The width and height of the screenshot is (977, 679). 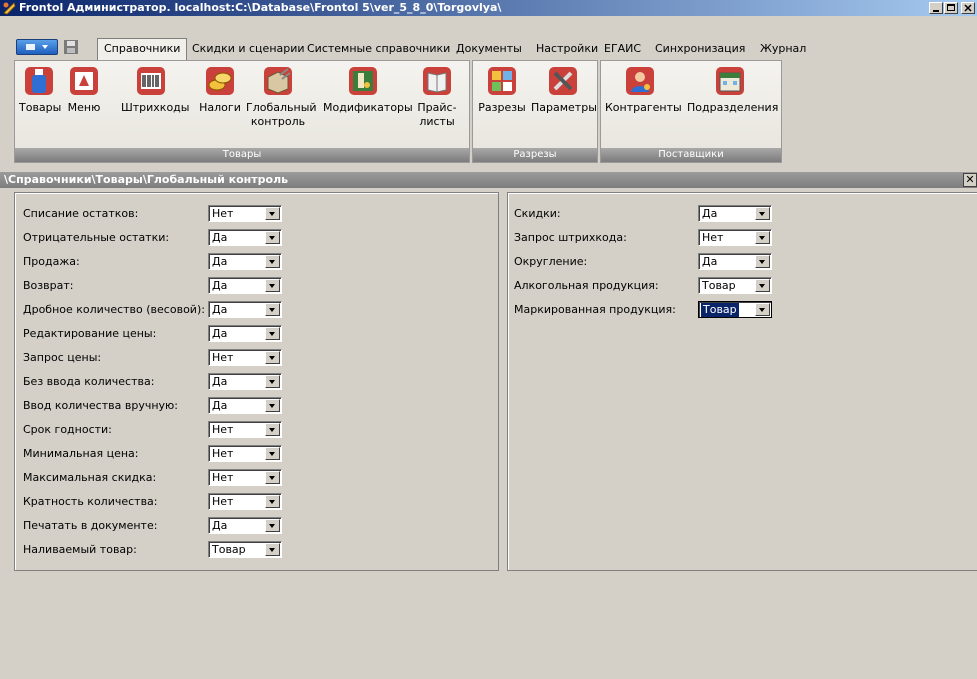 I want to click on divisions-button: Подразделения, so click(x=732, y=90).